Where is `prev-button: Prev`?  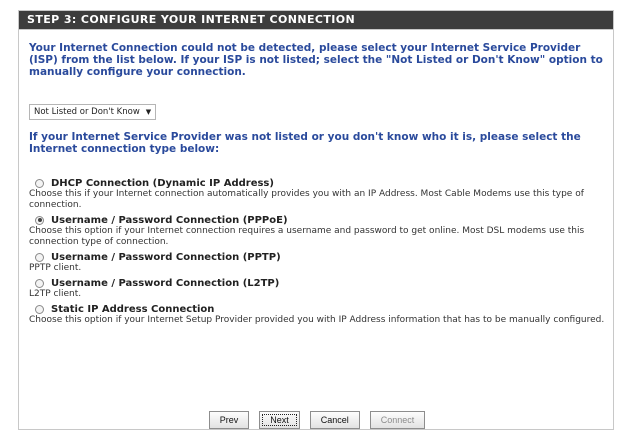 prev-button: Prev is located at coordinates (229, 420).